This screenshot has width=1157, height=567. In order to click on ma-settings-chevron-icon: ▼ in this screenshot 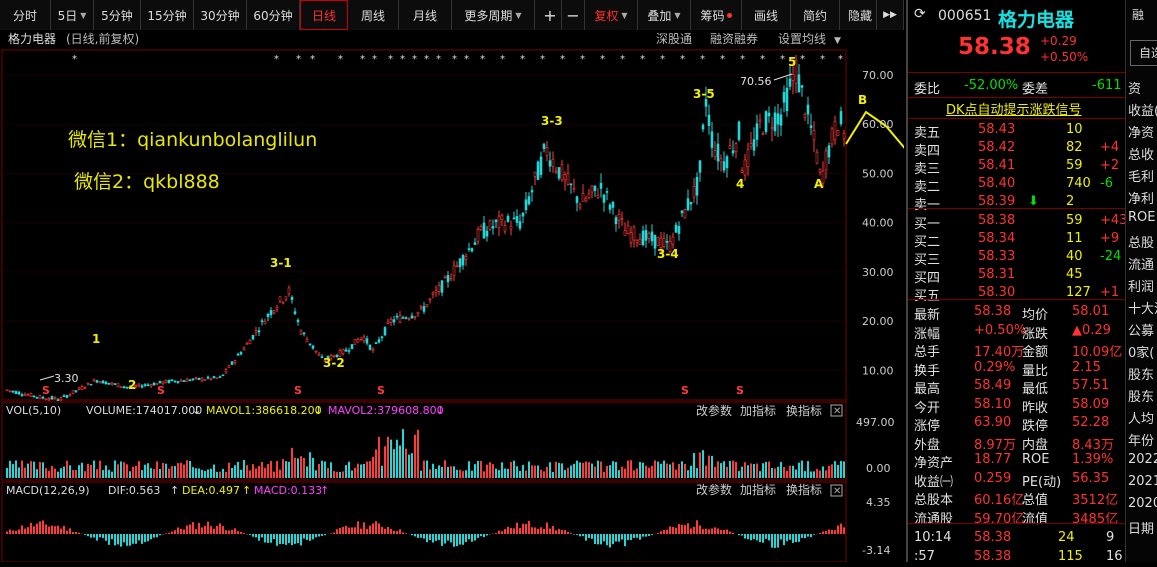, I will do `click(837, 41)`.